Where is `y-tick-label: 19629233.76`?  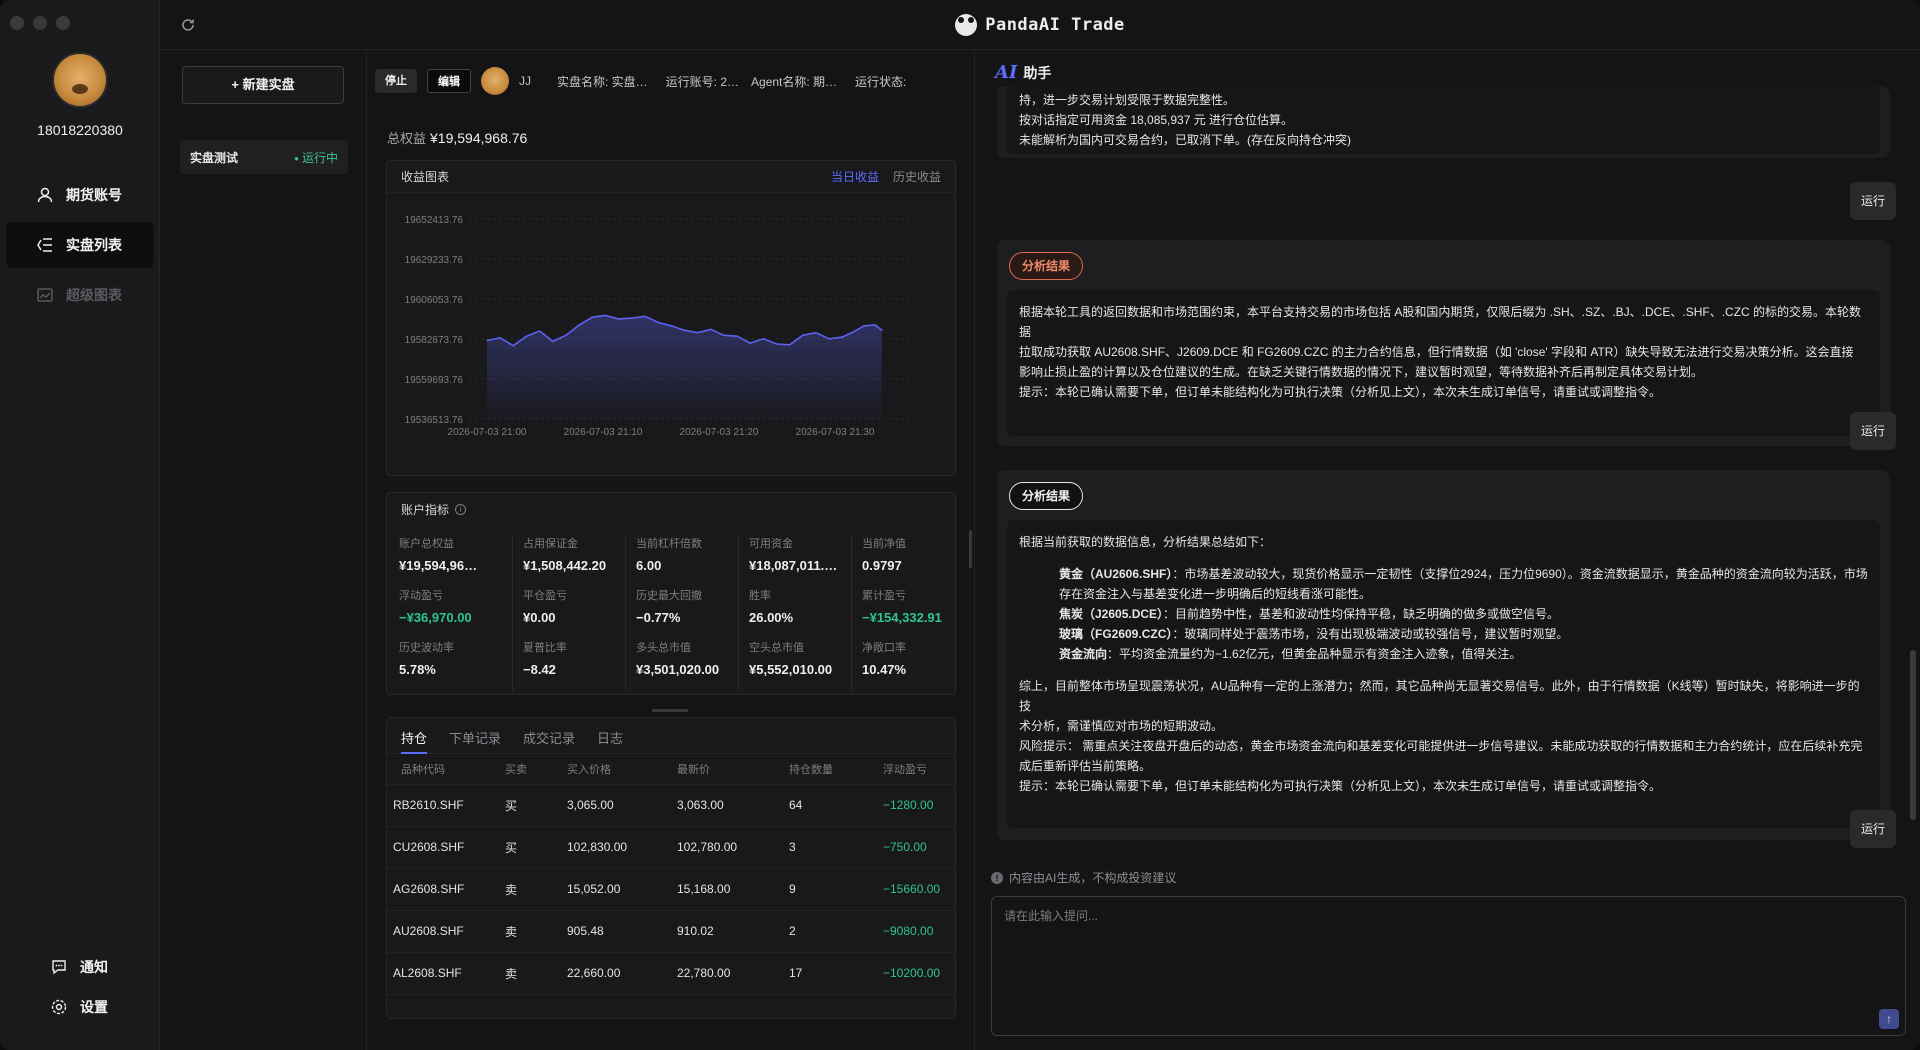
y-tick-label: 19629233.76 is located at coordinates (434, 260).